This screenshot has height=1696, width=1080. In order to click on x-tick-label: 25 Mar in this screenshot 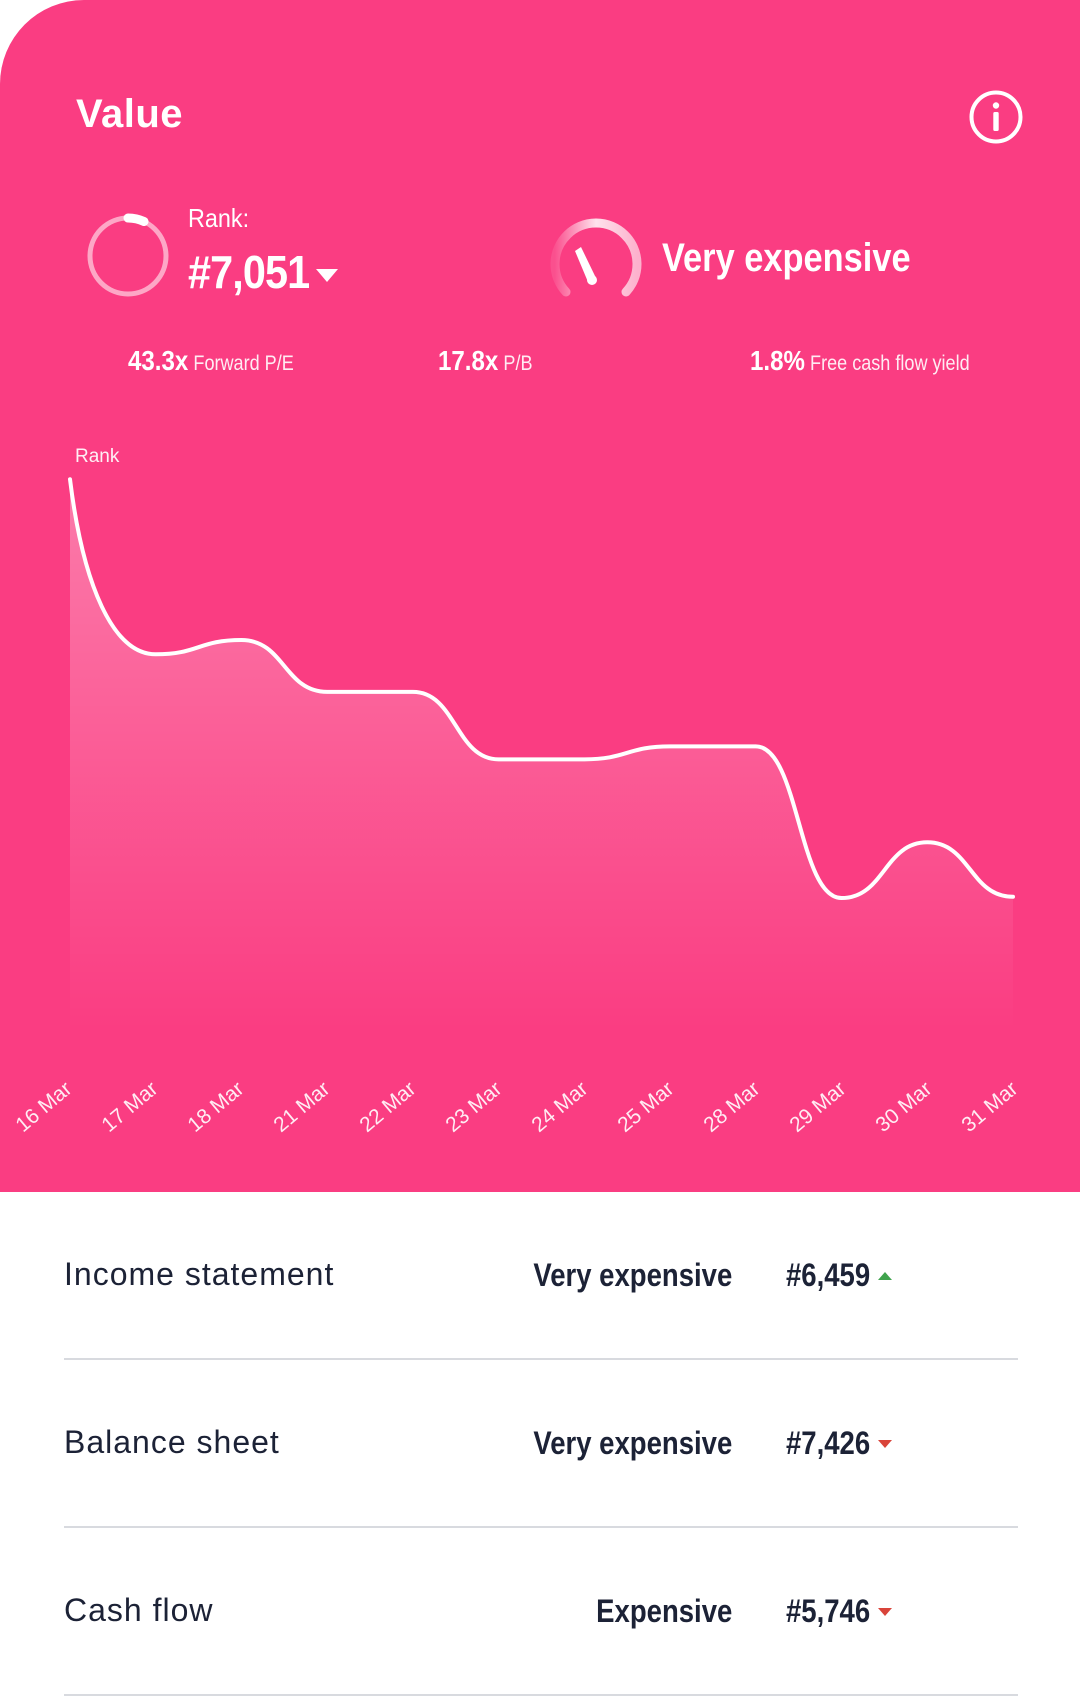, I will do `click(645, 1107)`.